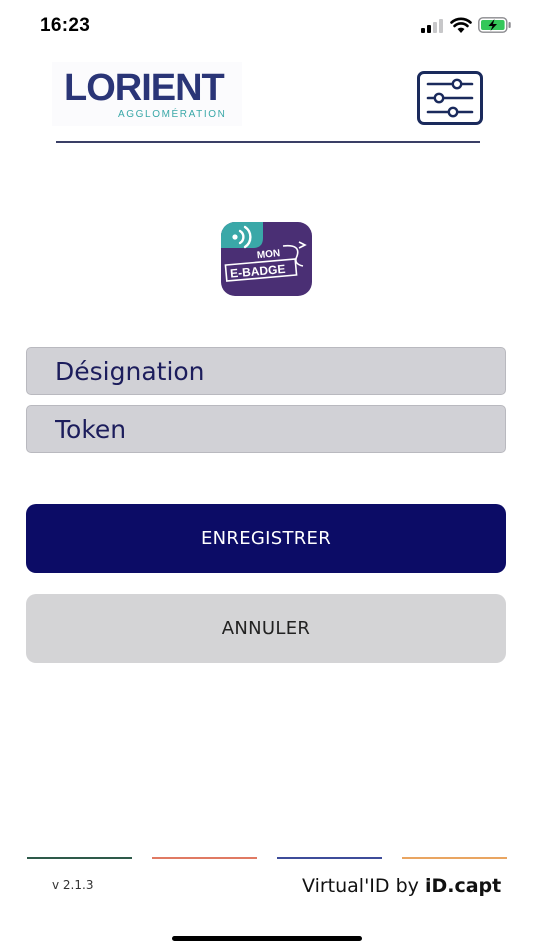 This screenshot has height=950, width=534. I want to click on token-input, so click(266, 429).